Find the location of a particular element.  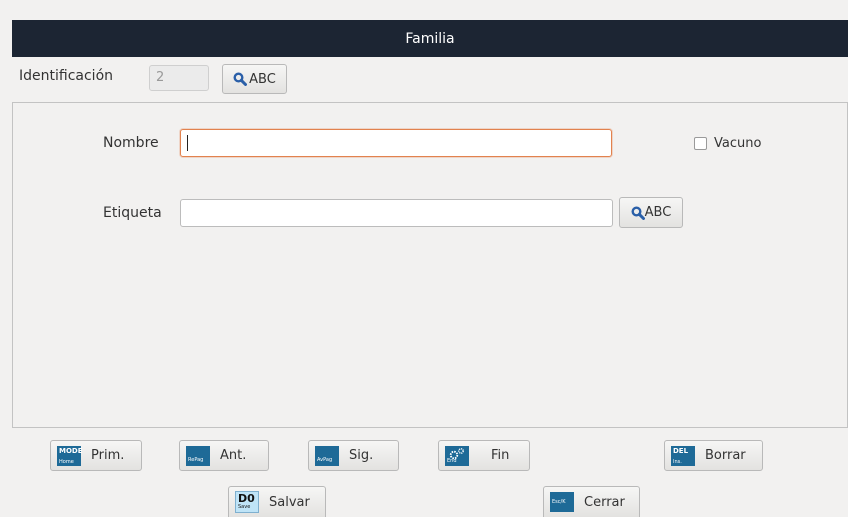

etiqueta-search-label: ABC is located at coordinates (658, 212).